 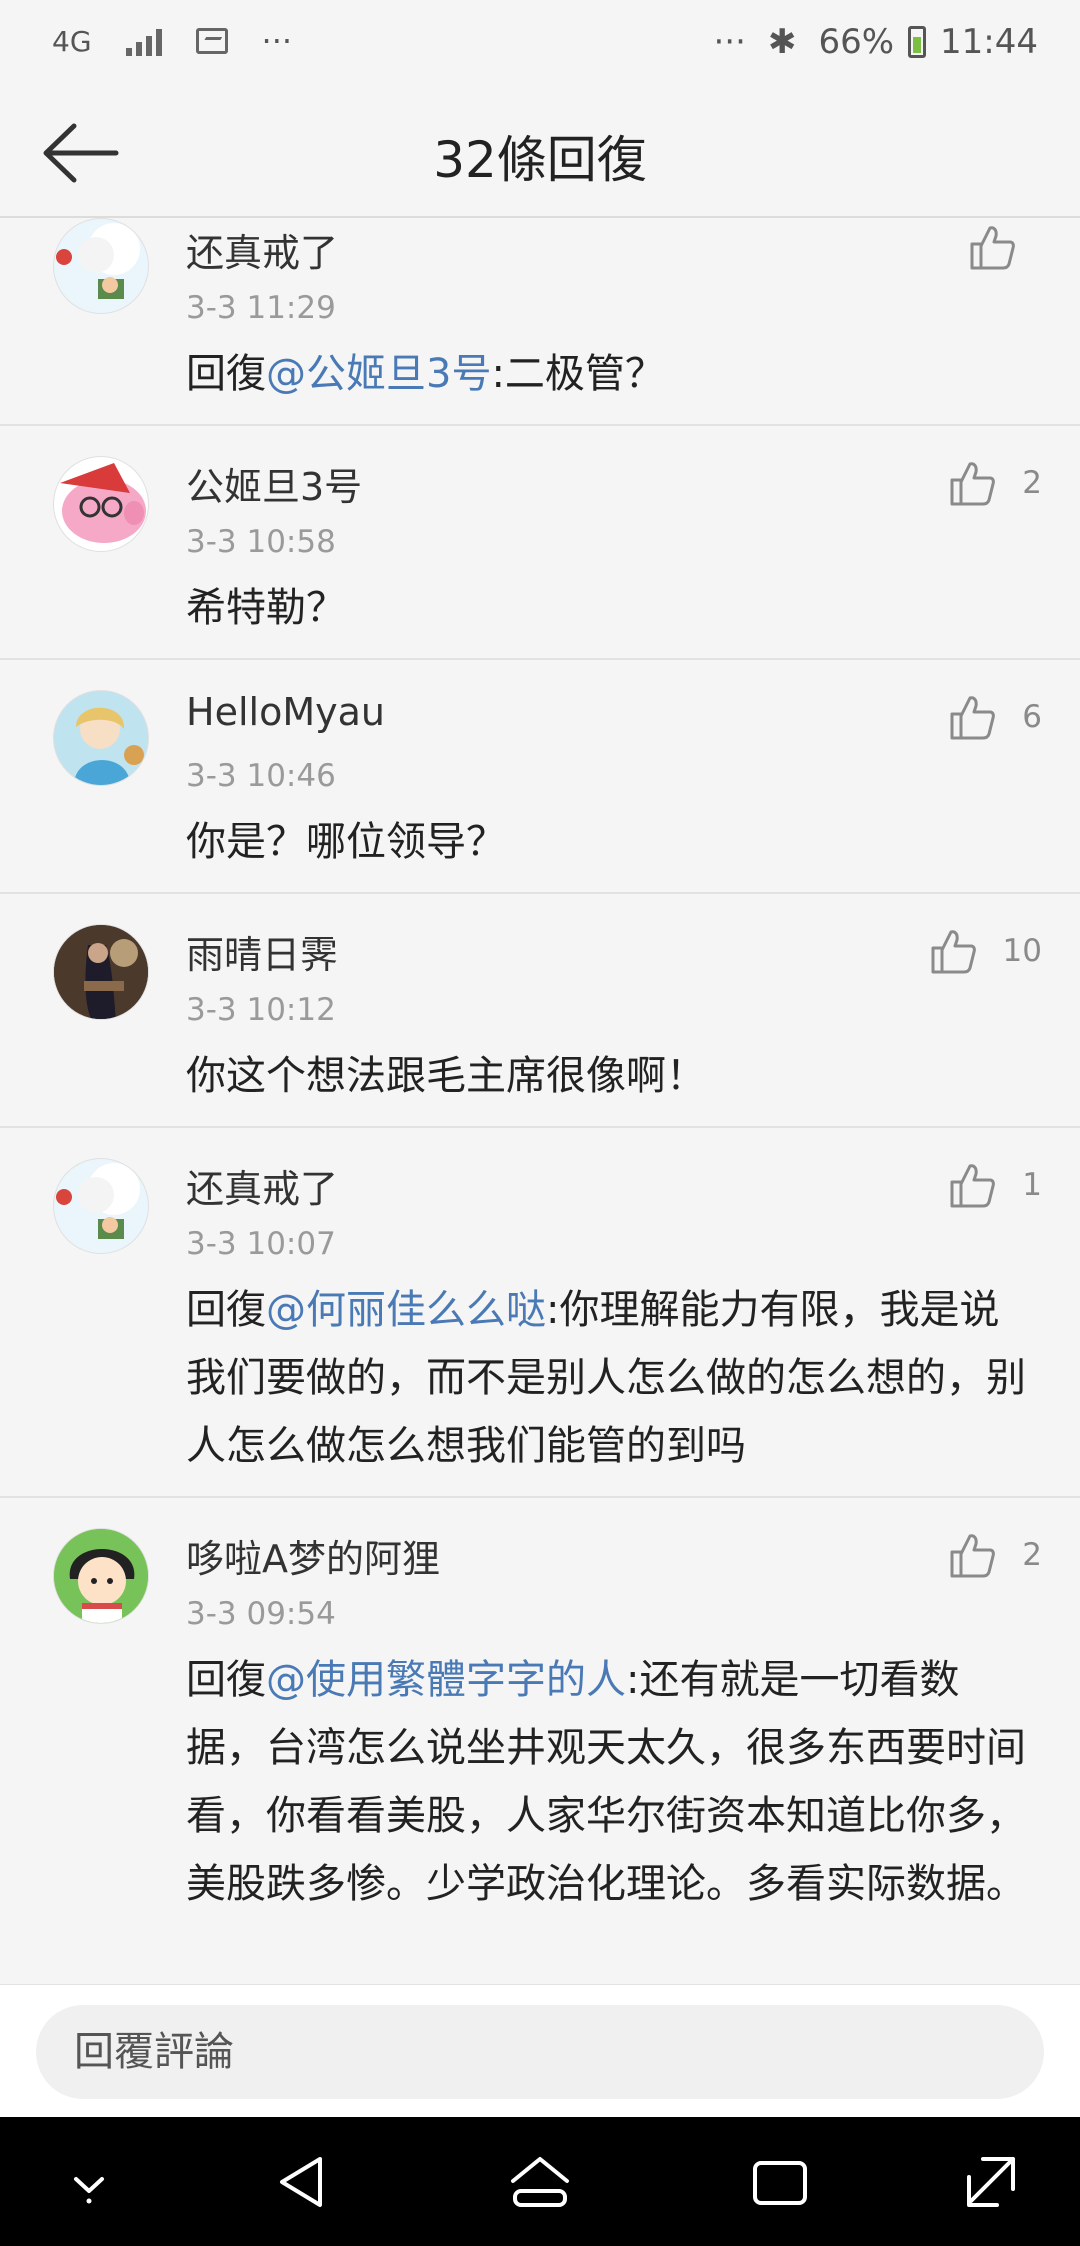 I want to click on reply-input: 回覆評論, so click(x=540, y=2052).